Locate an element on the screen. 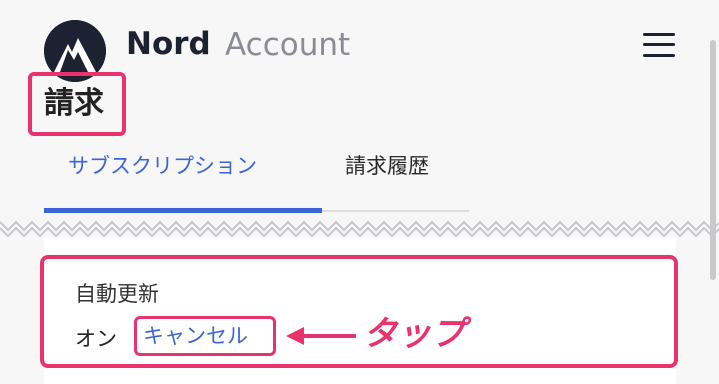  tab-subscription: サブスクリプション is located at coordinates (162, 165).